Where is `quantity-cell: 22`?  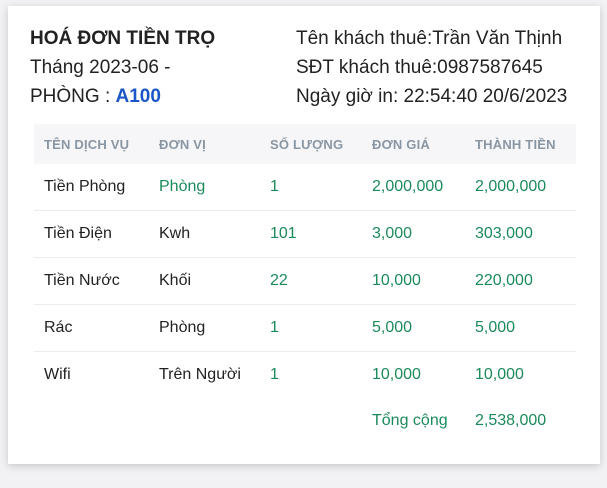 quantity-cell: 22 is located at coordinates (311, 281).